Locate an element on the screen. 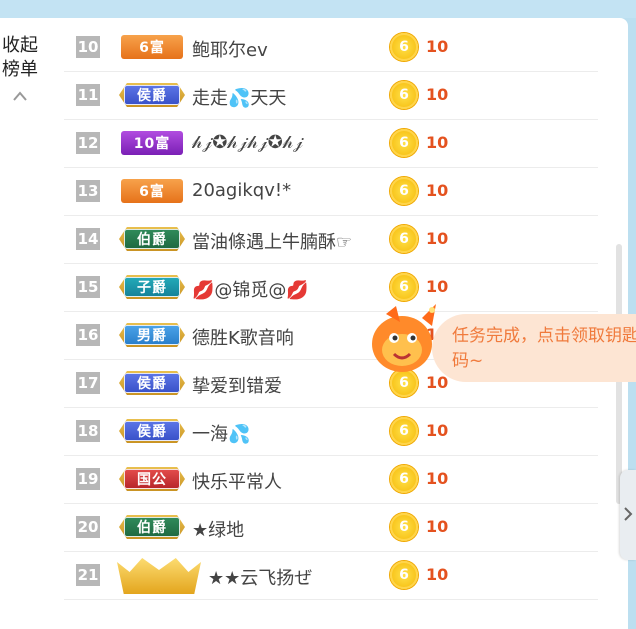 This screenshot has width=636, height=629. username: 20agikqv!* is located at coordinates (292, 190).